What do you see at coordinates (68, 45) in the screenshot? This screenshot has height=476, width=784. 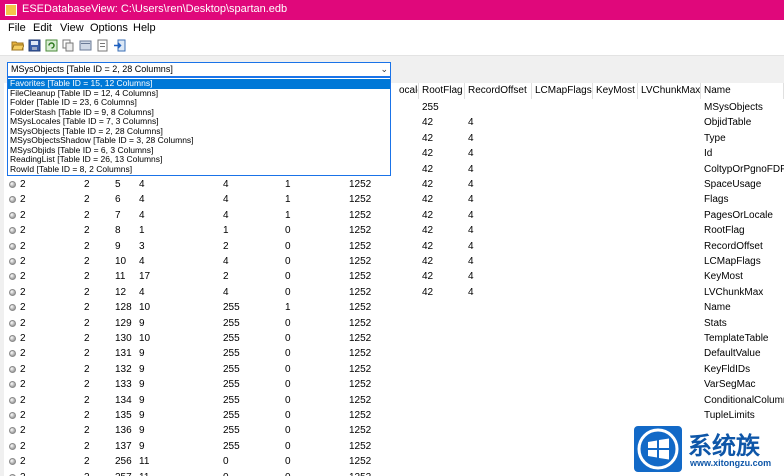 I see `copy-icon` at bounding box center [68, 45].